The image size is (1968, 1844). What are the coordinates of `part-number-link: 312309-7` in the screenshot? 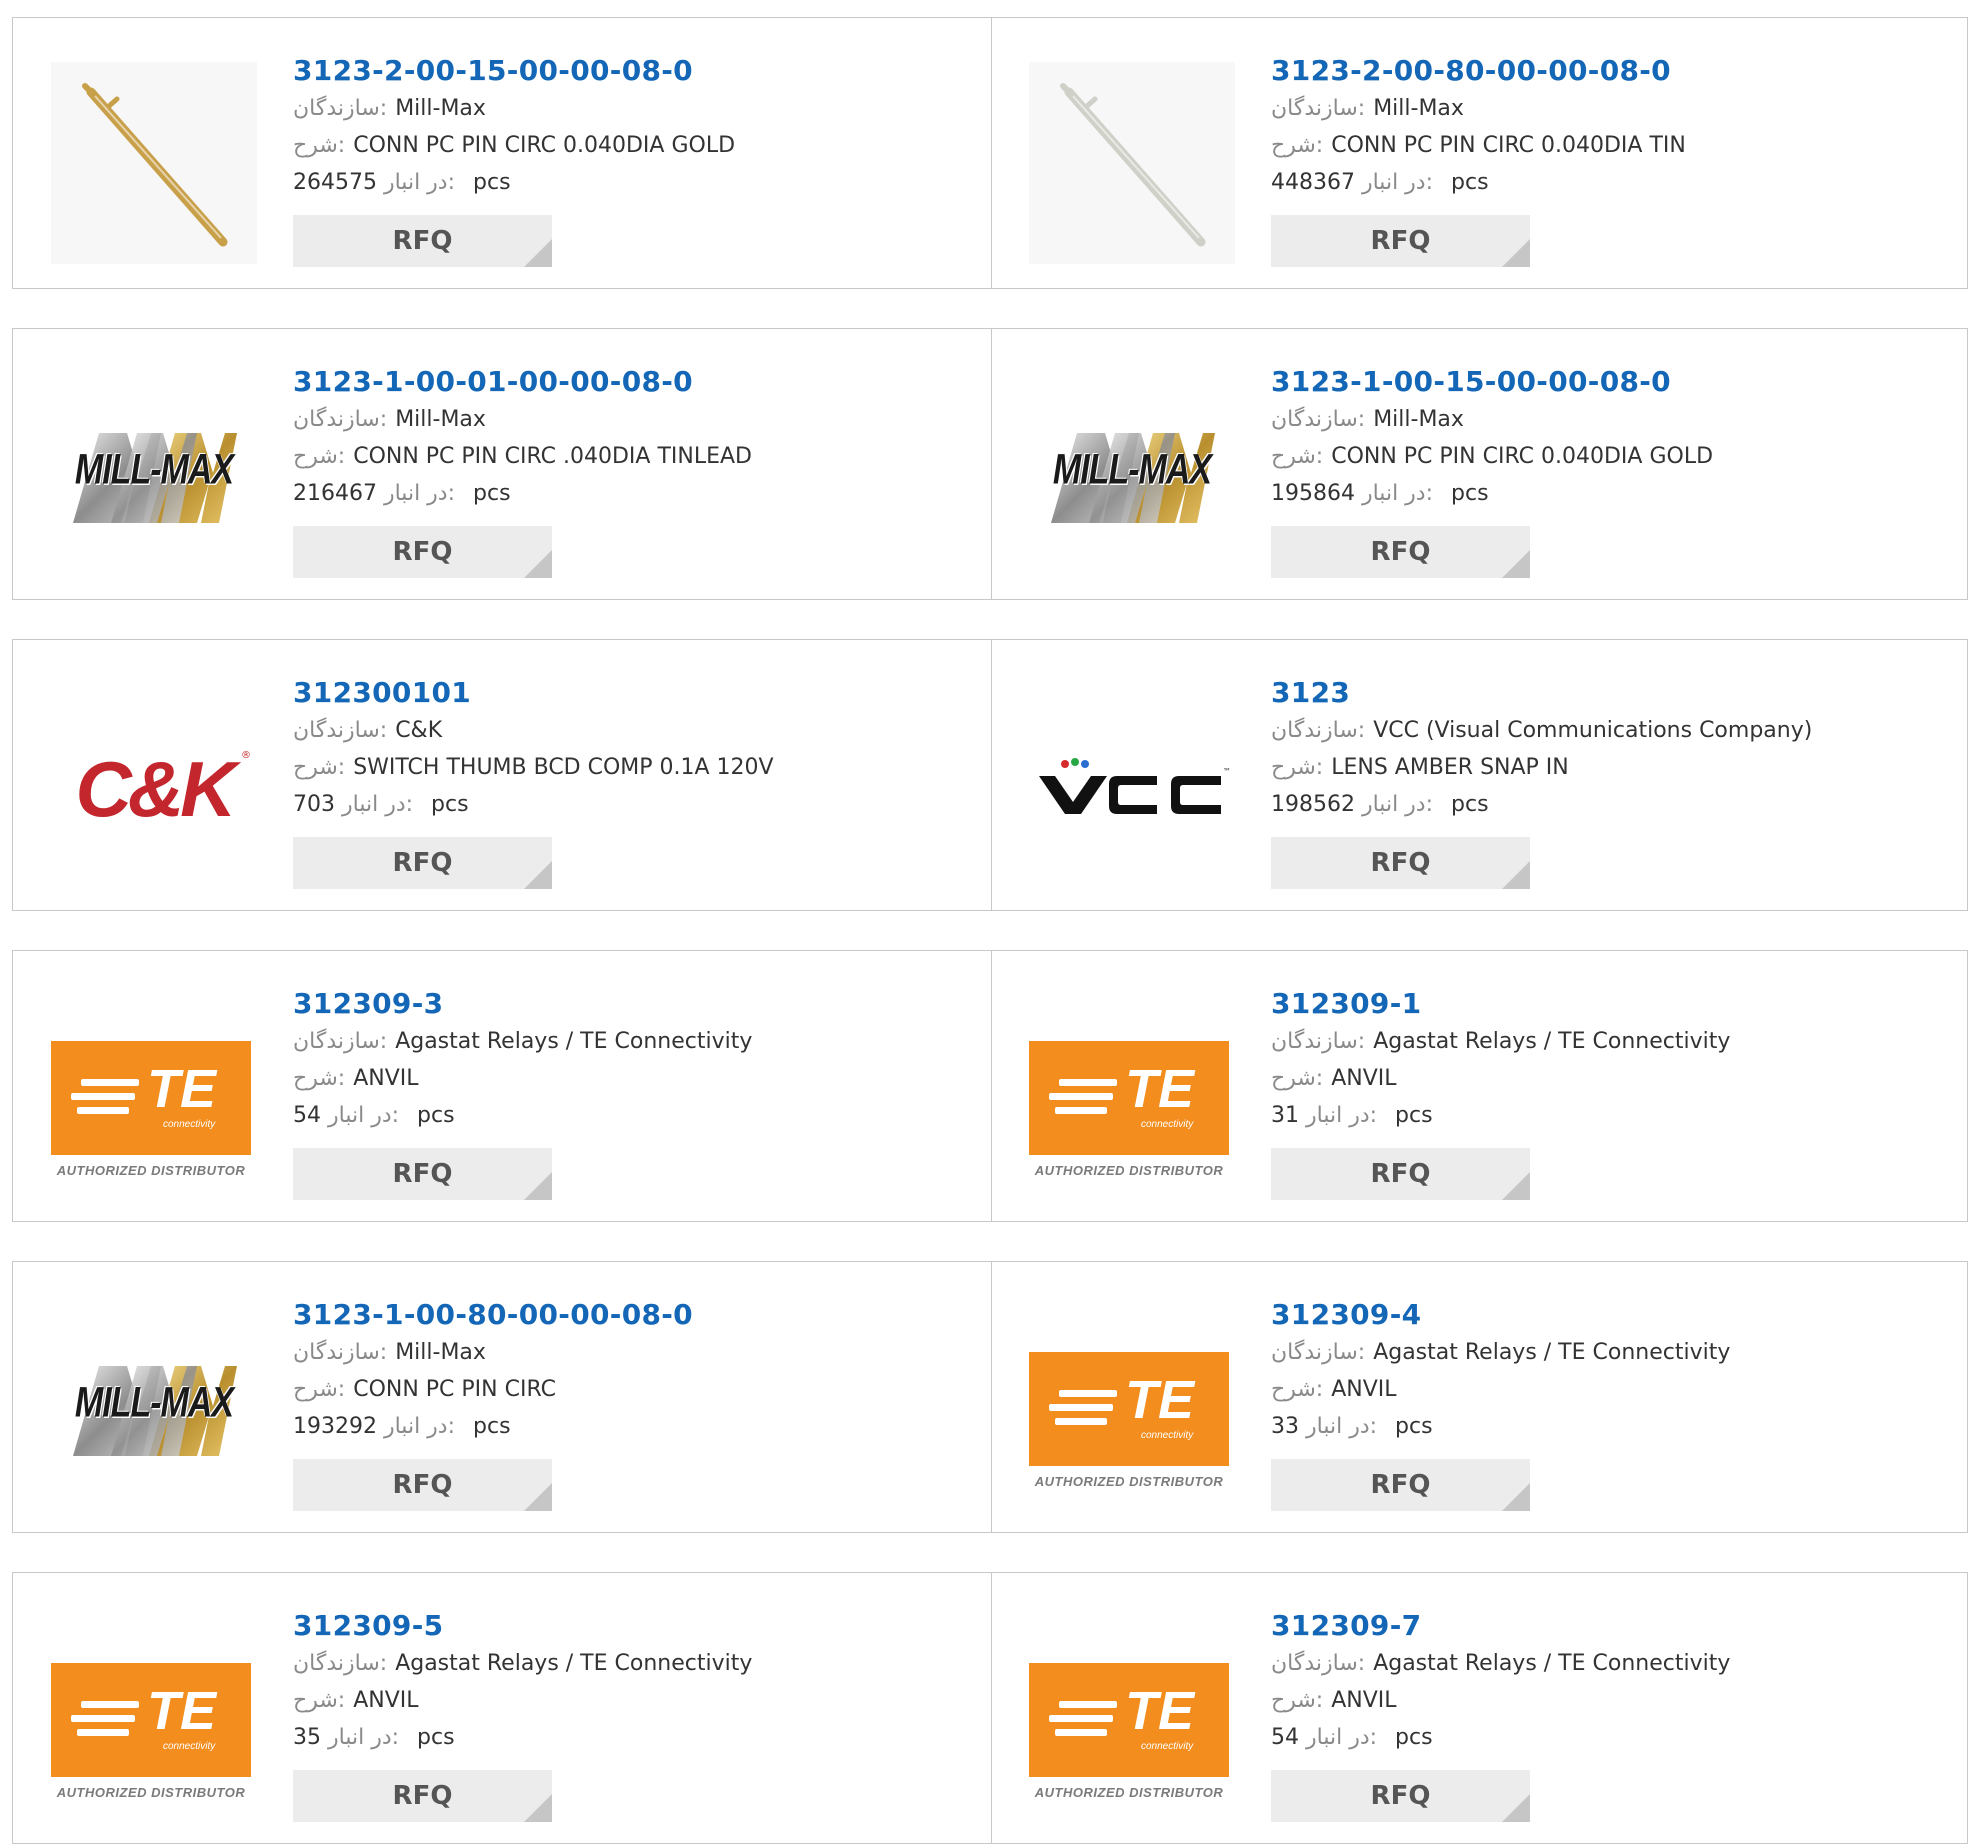 It's located at (1611, 1626).